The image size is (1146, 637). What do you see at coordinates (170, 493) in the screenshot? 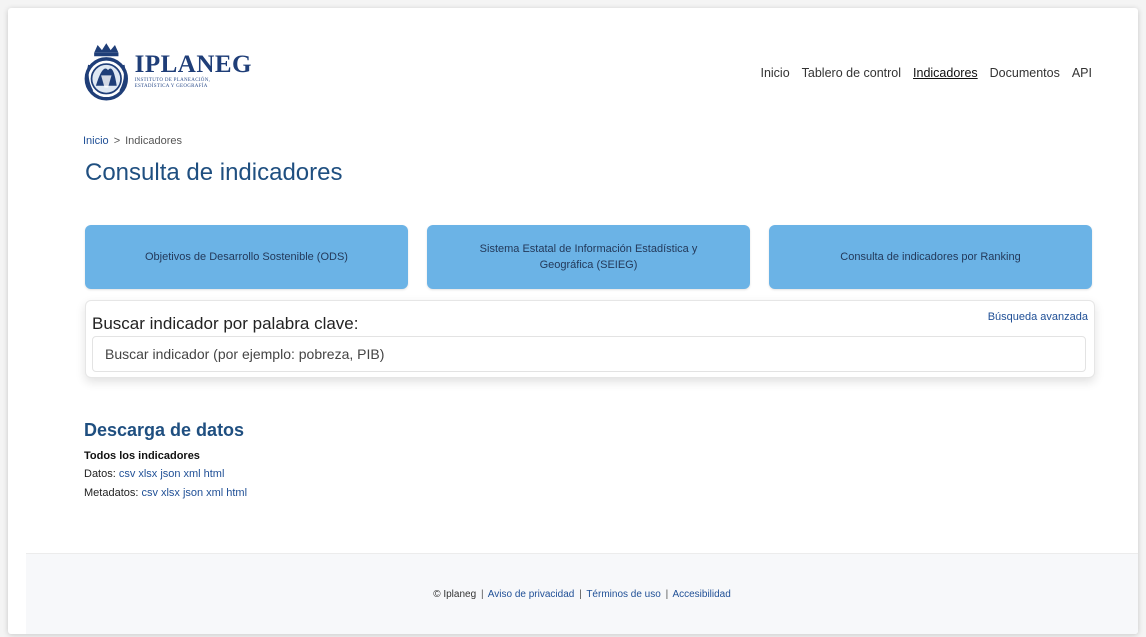
I see `metadata-xlsx-link: xlsx` at bounding box center [170, 493].